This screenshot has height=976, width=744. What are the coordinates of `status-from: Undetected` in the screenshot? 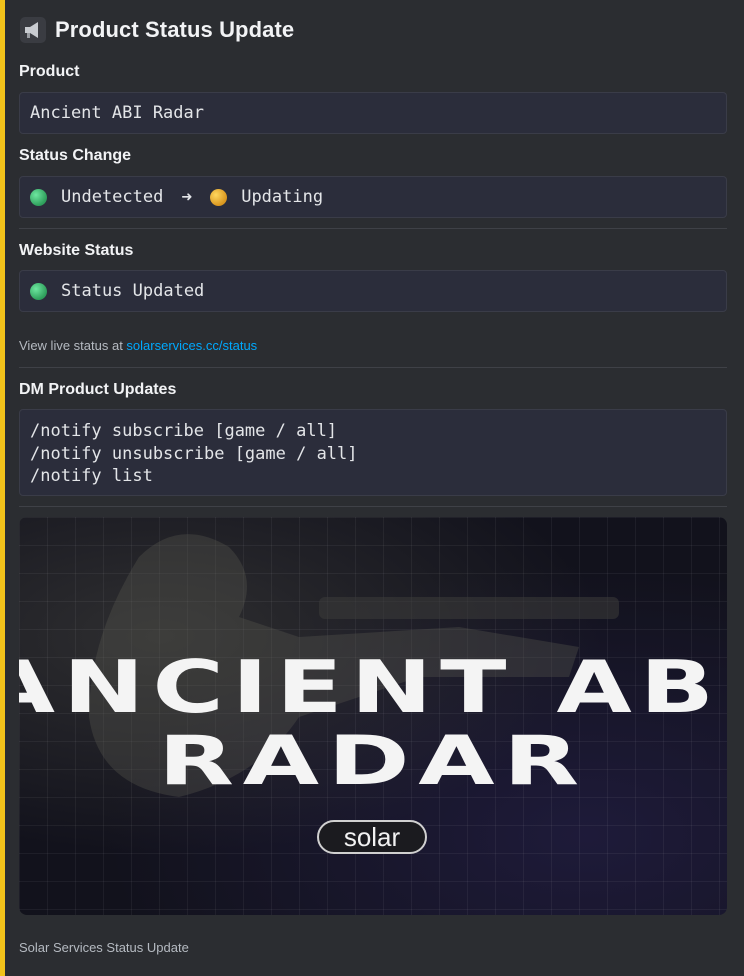 It's located at (112, 197).